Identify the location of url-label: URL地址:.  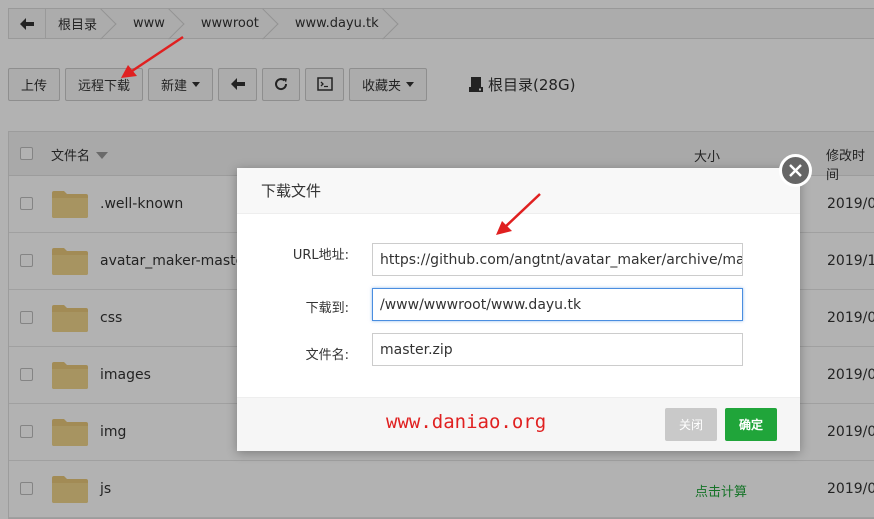
(320, 255).